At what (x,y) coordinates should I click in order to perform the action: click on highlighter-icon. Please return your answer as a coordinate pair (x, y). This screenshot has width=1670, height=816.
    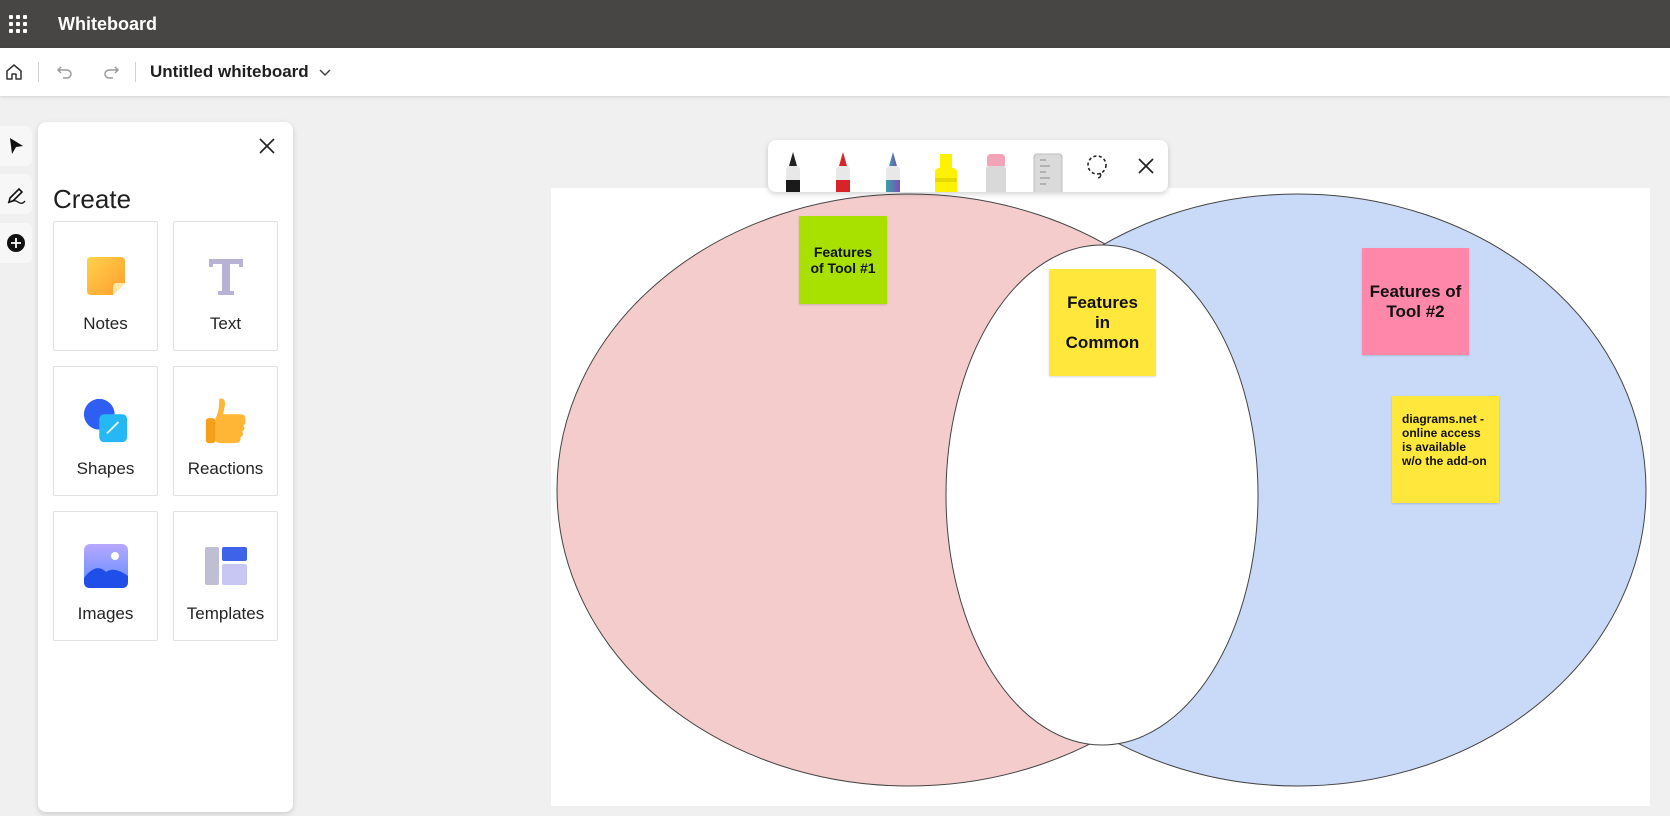
    Looking at the image, I should click on (946, 171).